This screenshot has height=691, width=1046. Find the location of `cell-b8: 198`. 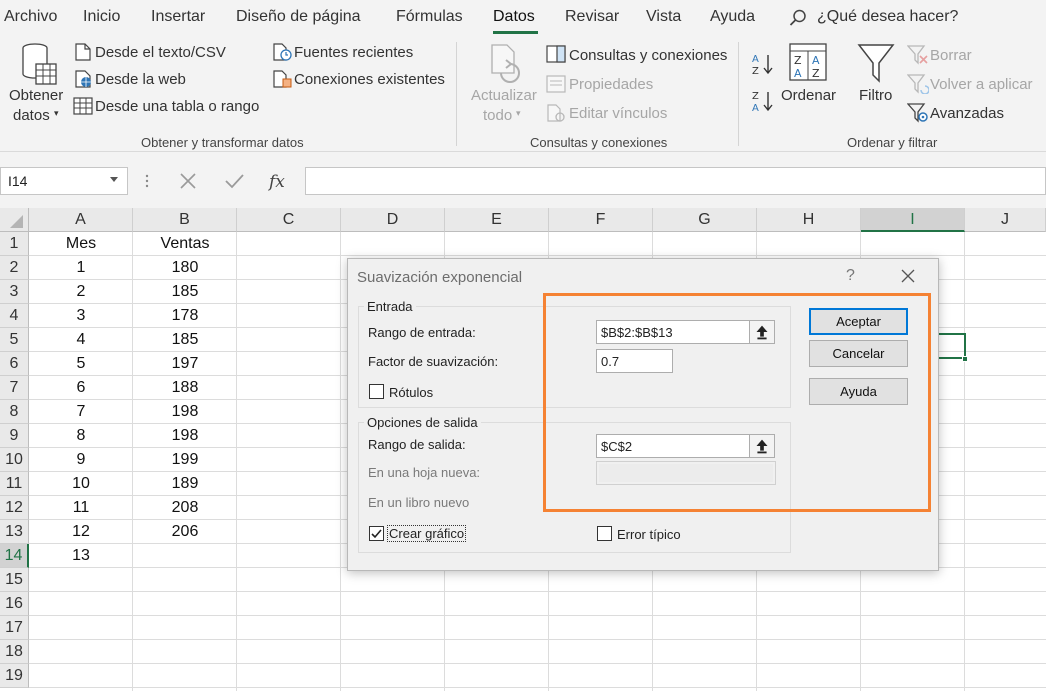

cell-b8: 198 is located at coordinates (185, 412).